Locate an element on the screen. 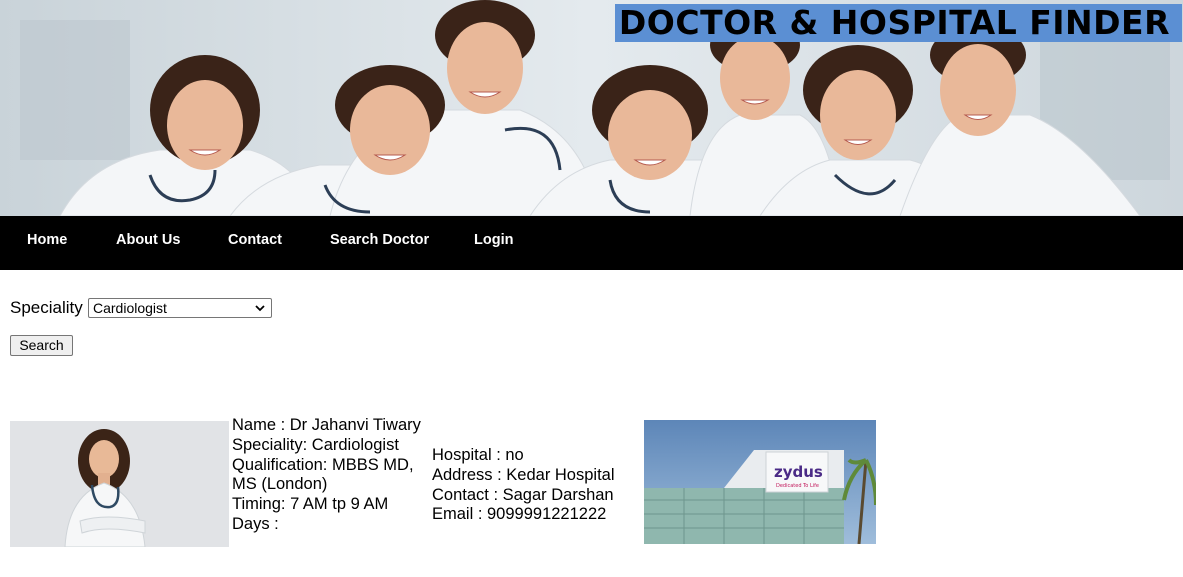 This screenshot has height=577, width=1183. speciality-selected-value: Cardiologist is located at coordinates (130, 308).